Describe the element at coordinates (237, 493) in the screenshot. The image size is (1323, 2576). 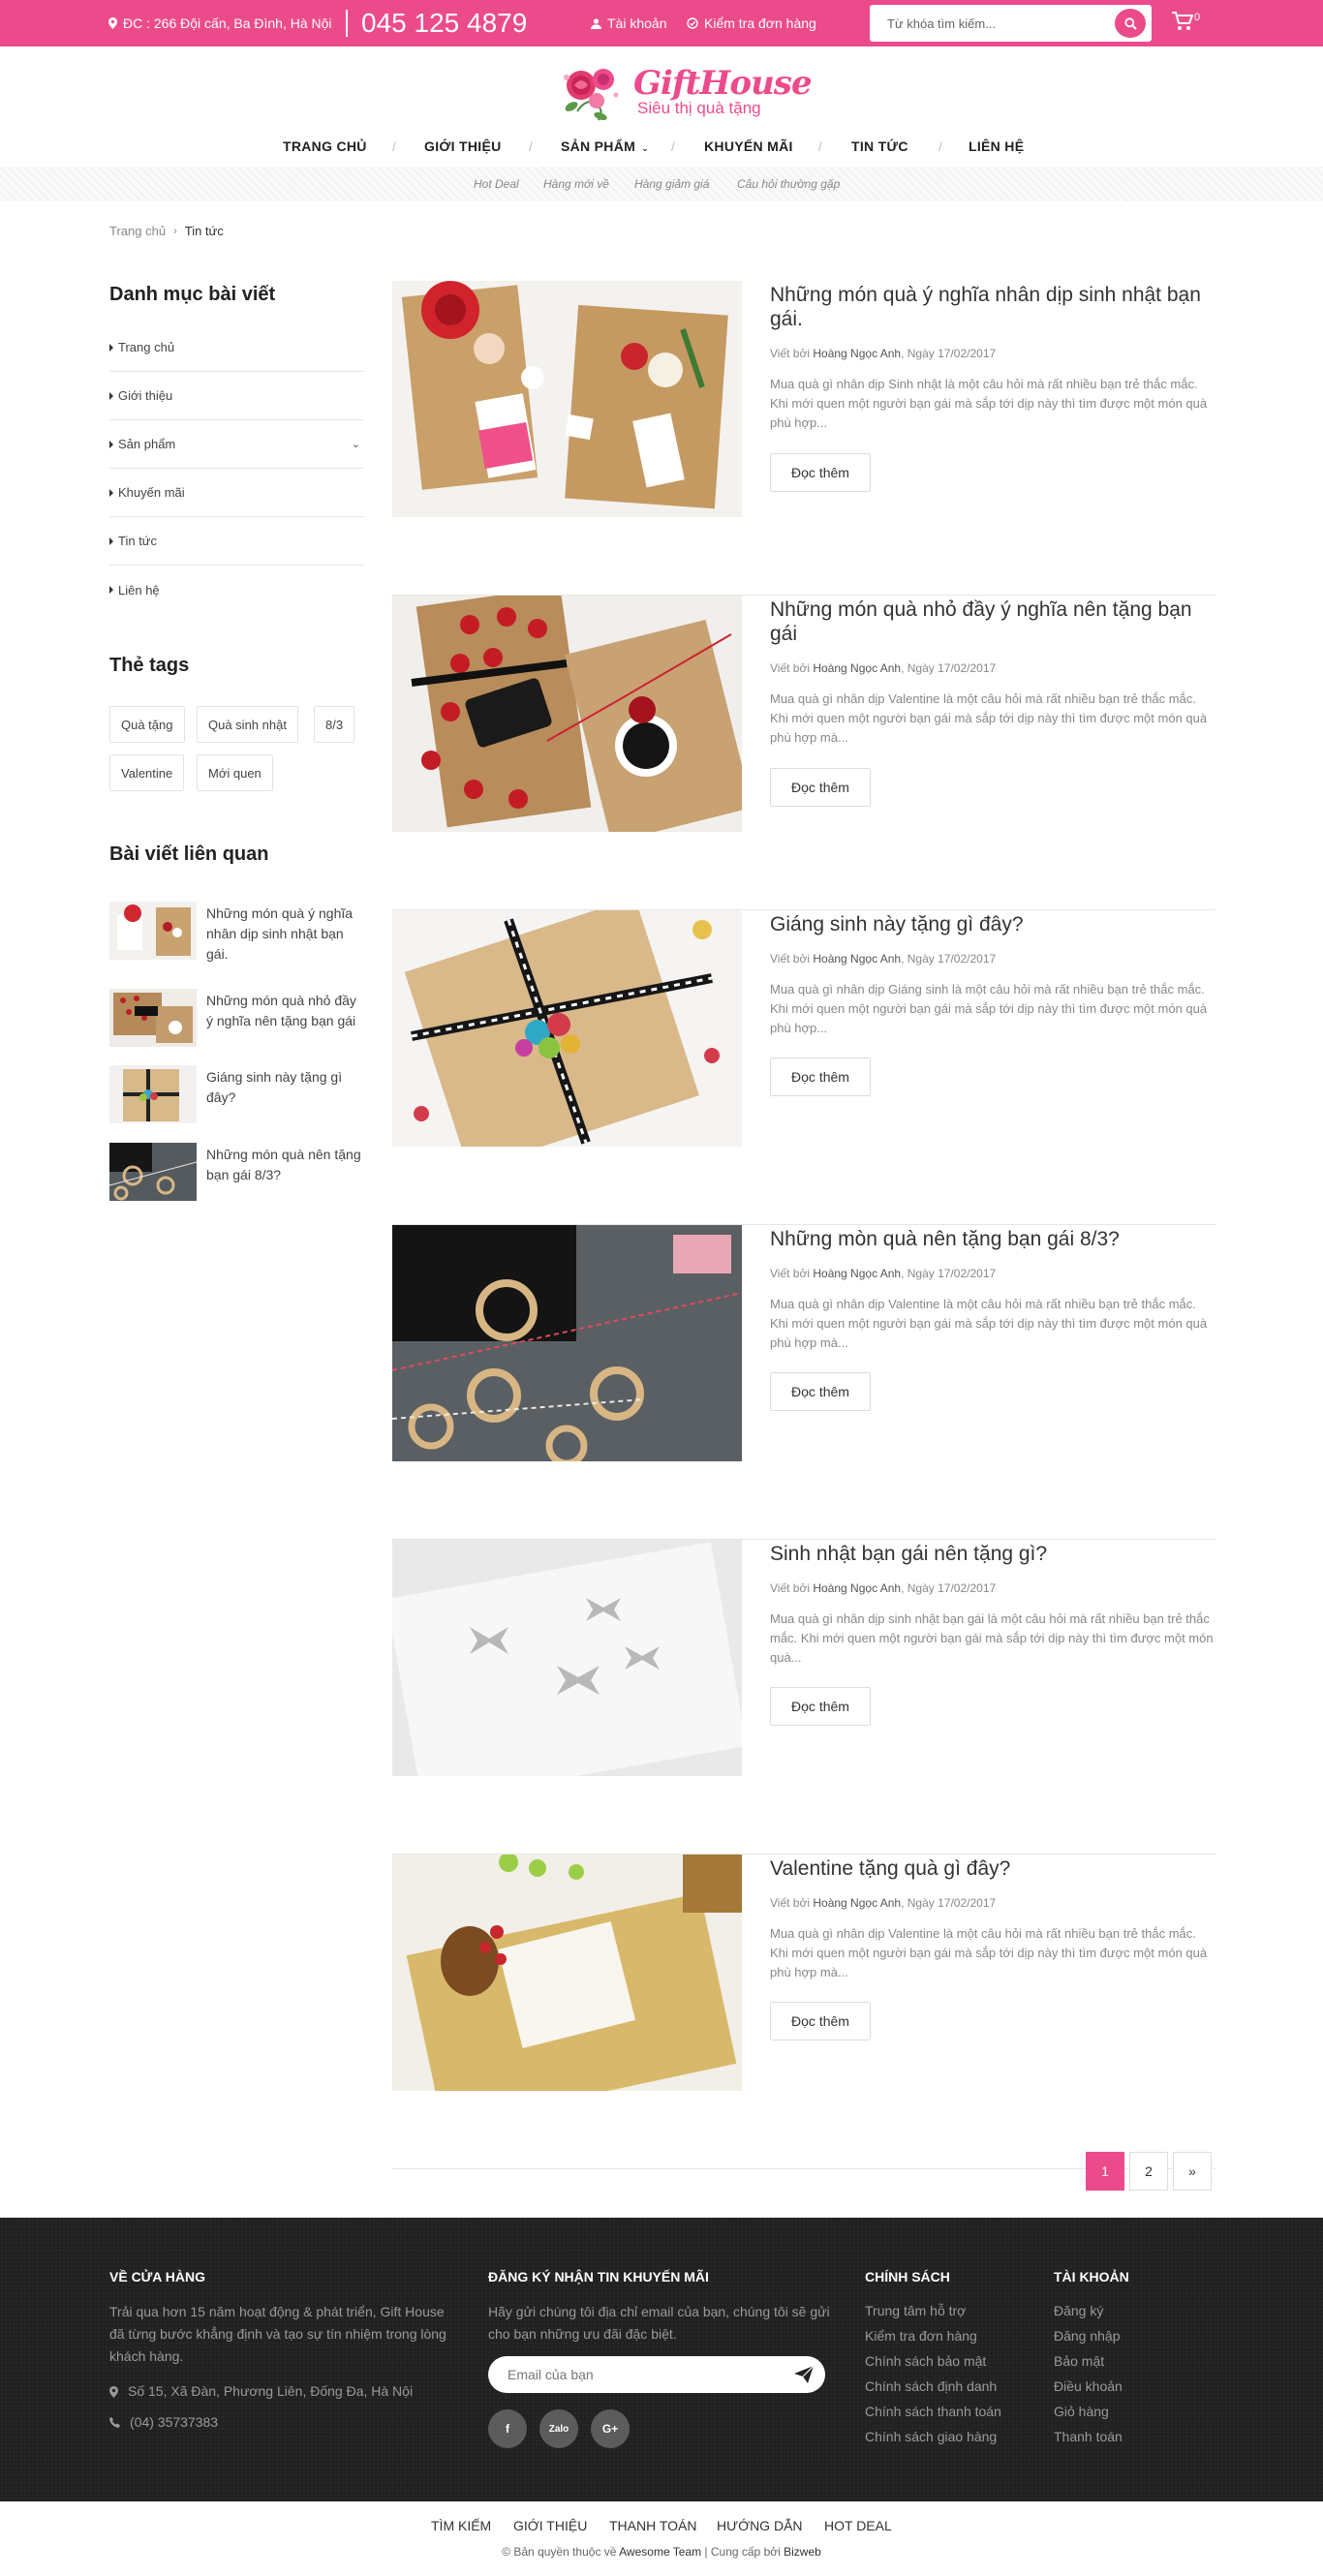
I see `category-item: Khuyến mãi` at that location.